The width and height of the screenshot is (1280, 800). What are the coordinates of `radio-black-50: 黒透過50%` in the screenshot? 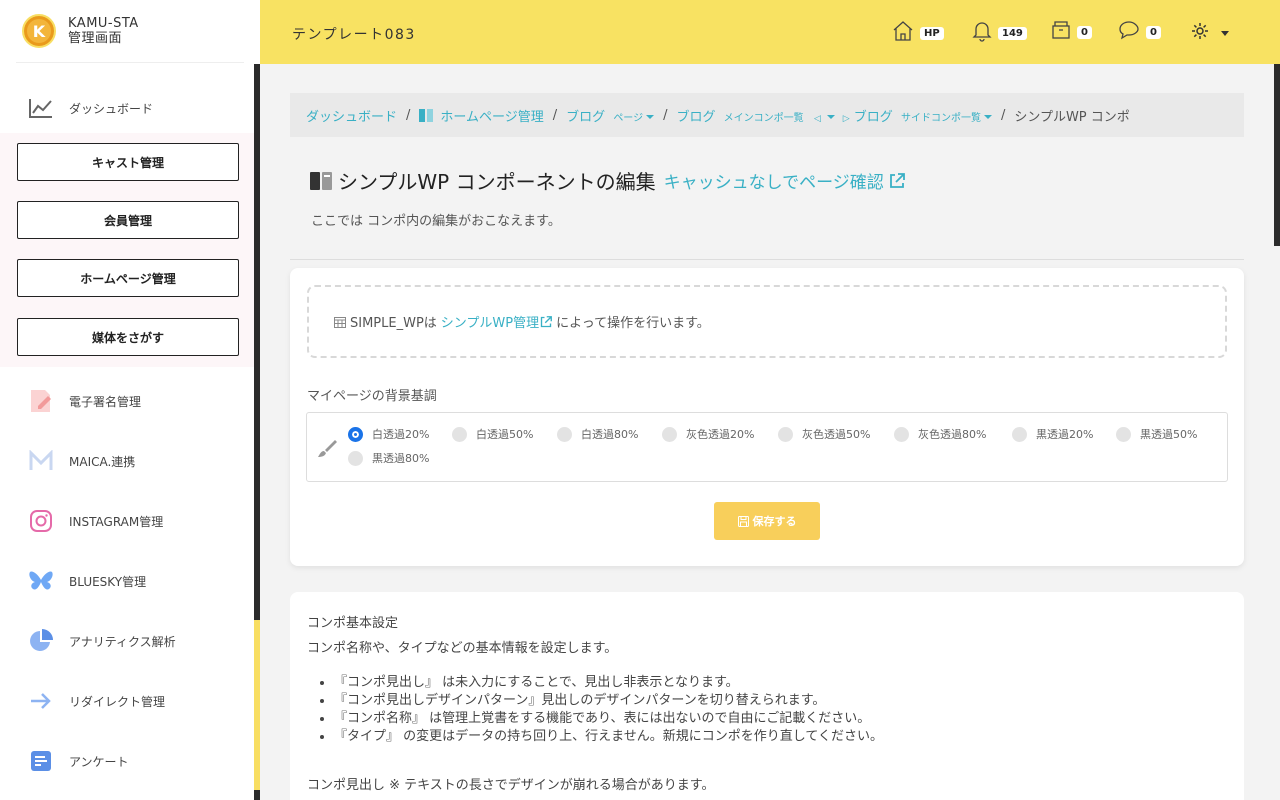 It's located at (1156, 434).